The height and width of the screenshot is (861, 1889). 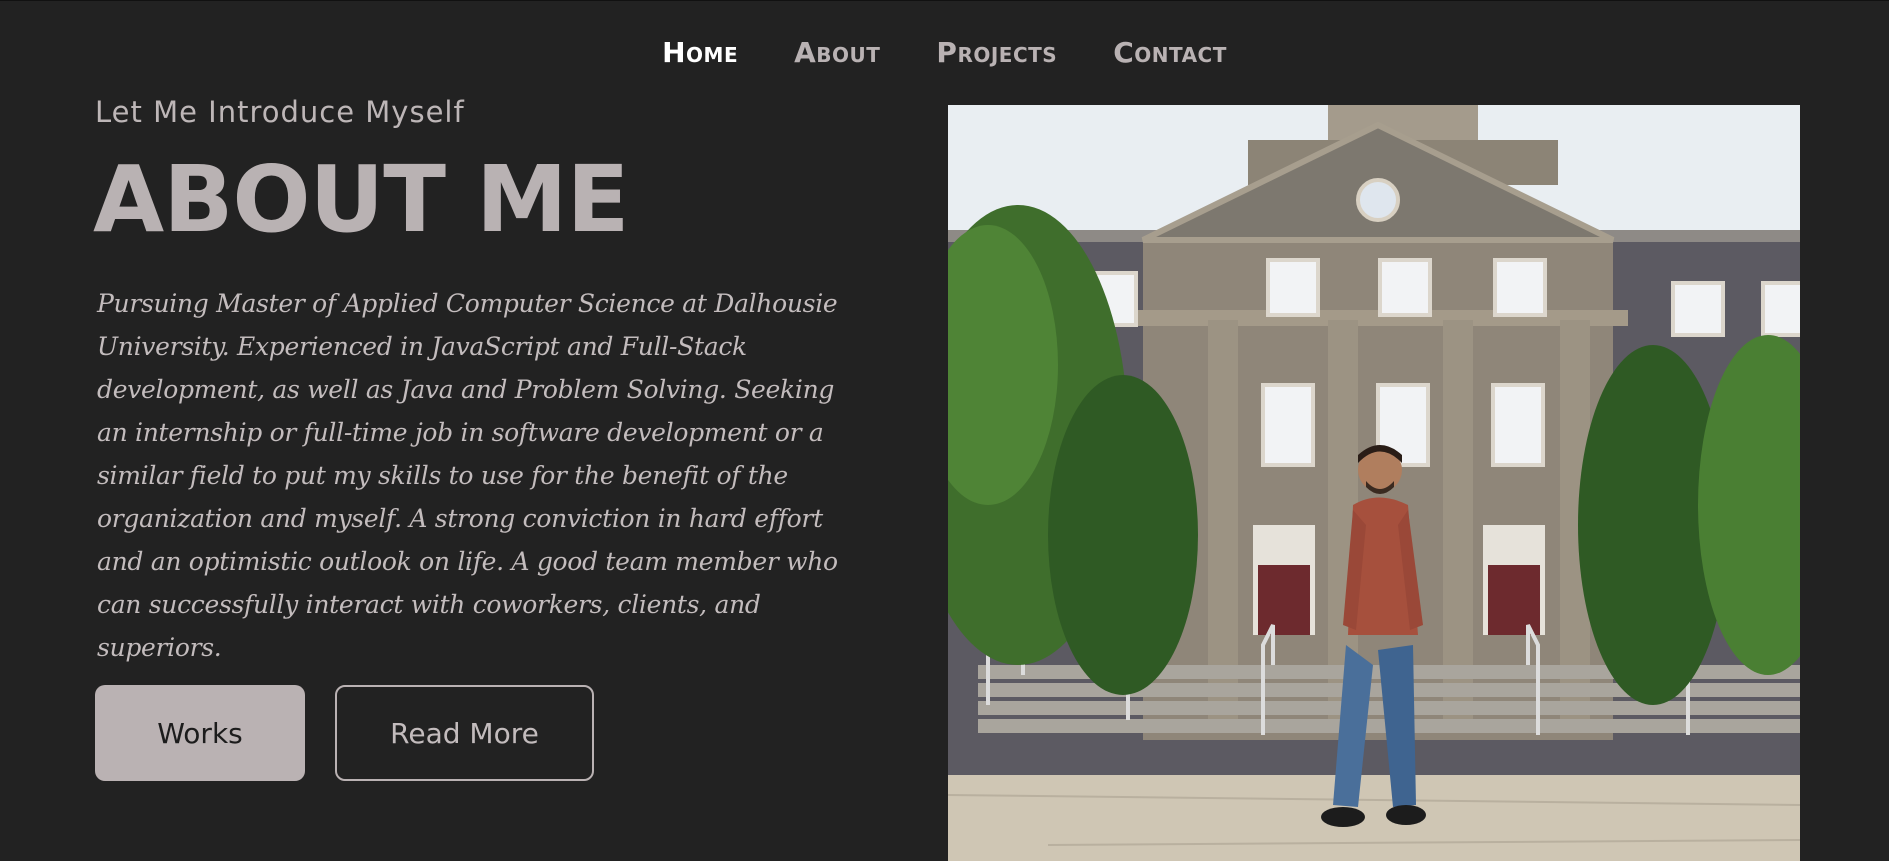 I want to click on read-more-button: Read More, so click(x=464, y=733).